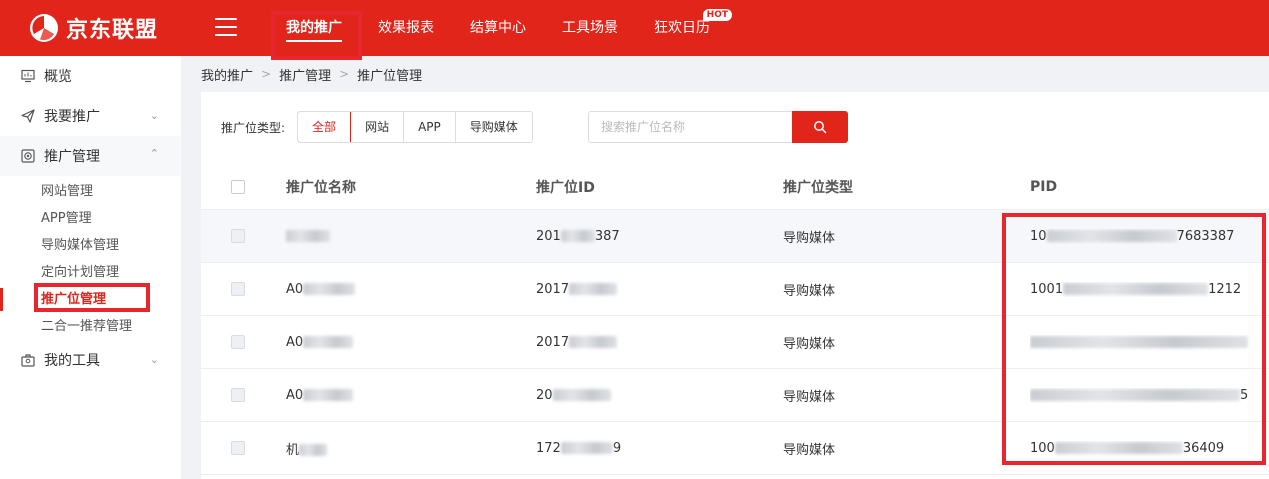 The height and width of the screenshot is (479, 1269). What do you see at coordinates (28, 156) in the screenshot?
I see `target-icon` at bounding box center [28, 156].